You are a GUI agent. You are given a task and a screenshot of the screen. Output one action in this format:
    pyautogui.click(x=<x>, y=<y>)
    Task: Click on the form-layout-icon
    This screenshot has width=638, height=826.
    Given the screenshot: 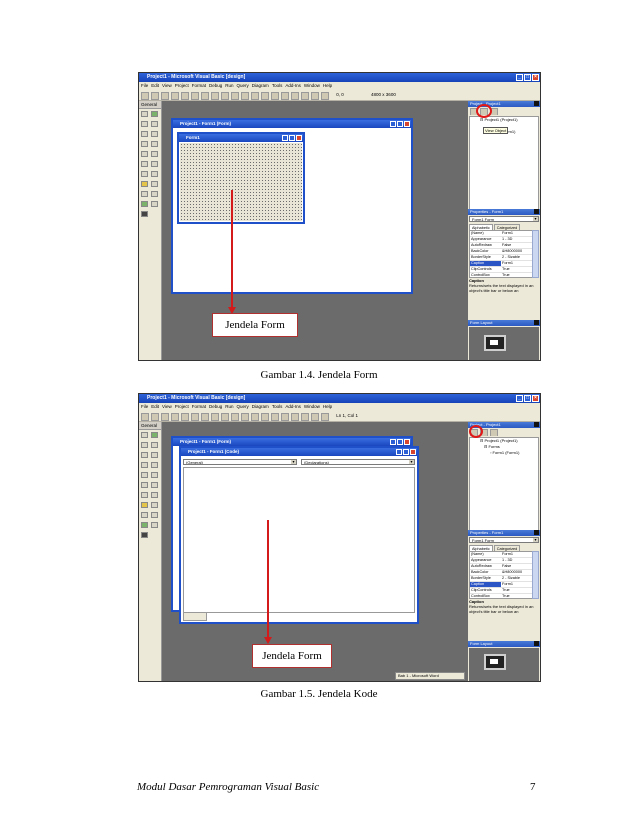 What is the action you would take?
    pyautogui.click(x=305, y=417)
    